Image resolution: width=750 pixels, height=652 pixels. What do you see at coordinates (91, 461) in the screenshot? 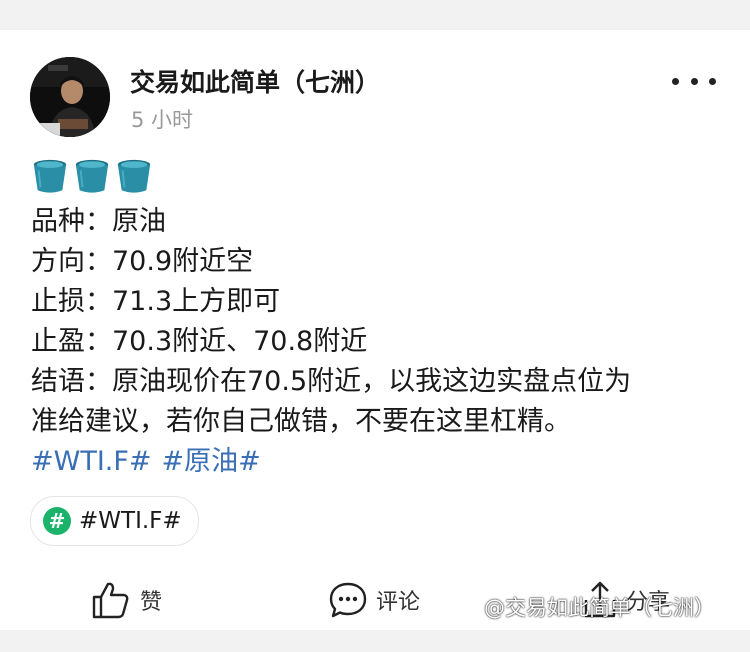
I see `hashtag-link: #WTI.F#` at bounding box center [91, 461].